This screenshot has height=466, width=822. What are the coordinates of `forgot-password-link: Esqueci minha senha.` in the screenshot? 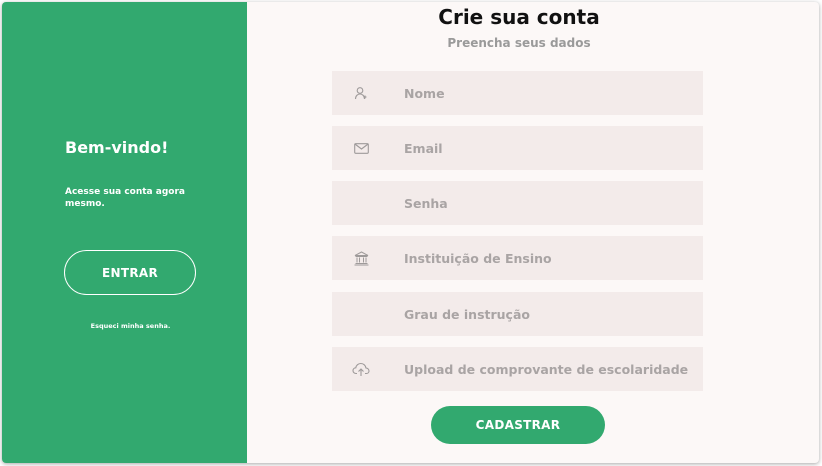 It's located at (130, 326).